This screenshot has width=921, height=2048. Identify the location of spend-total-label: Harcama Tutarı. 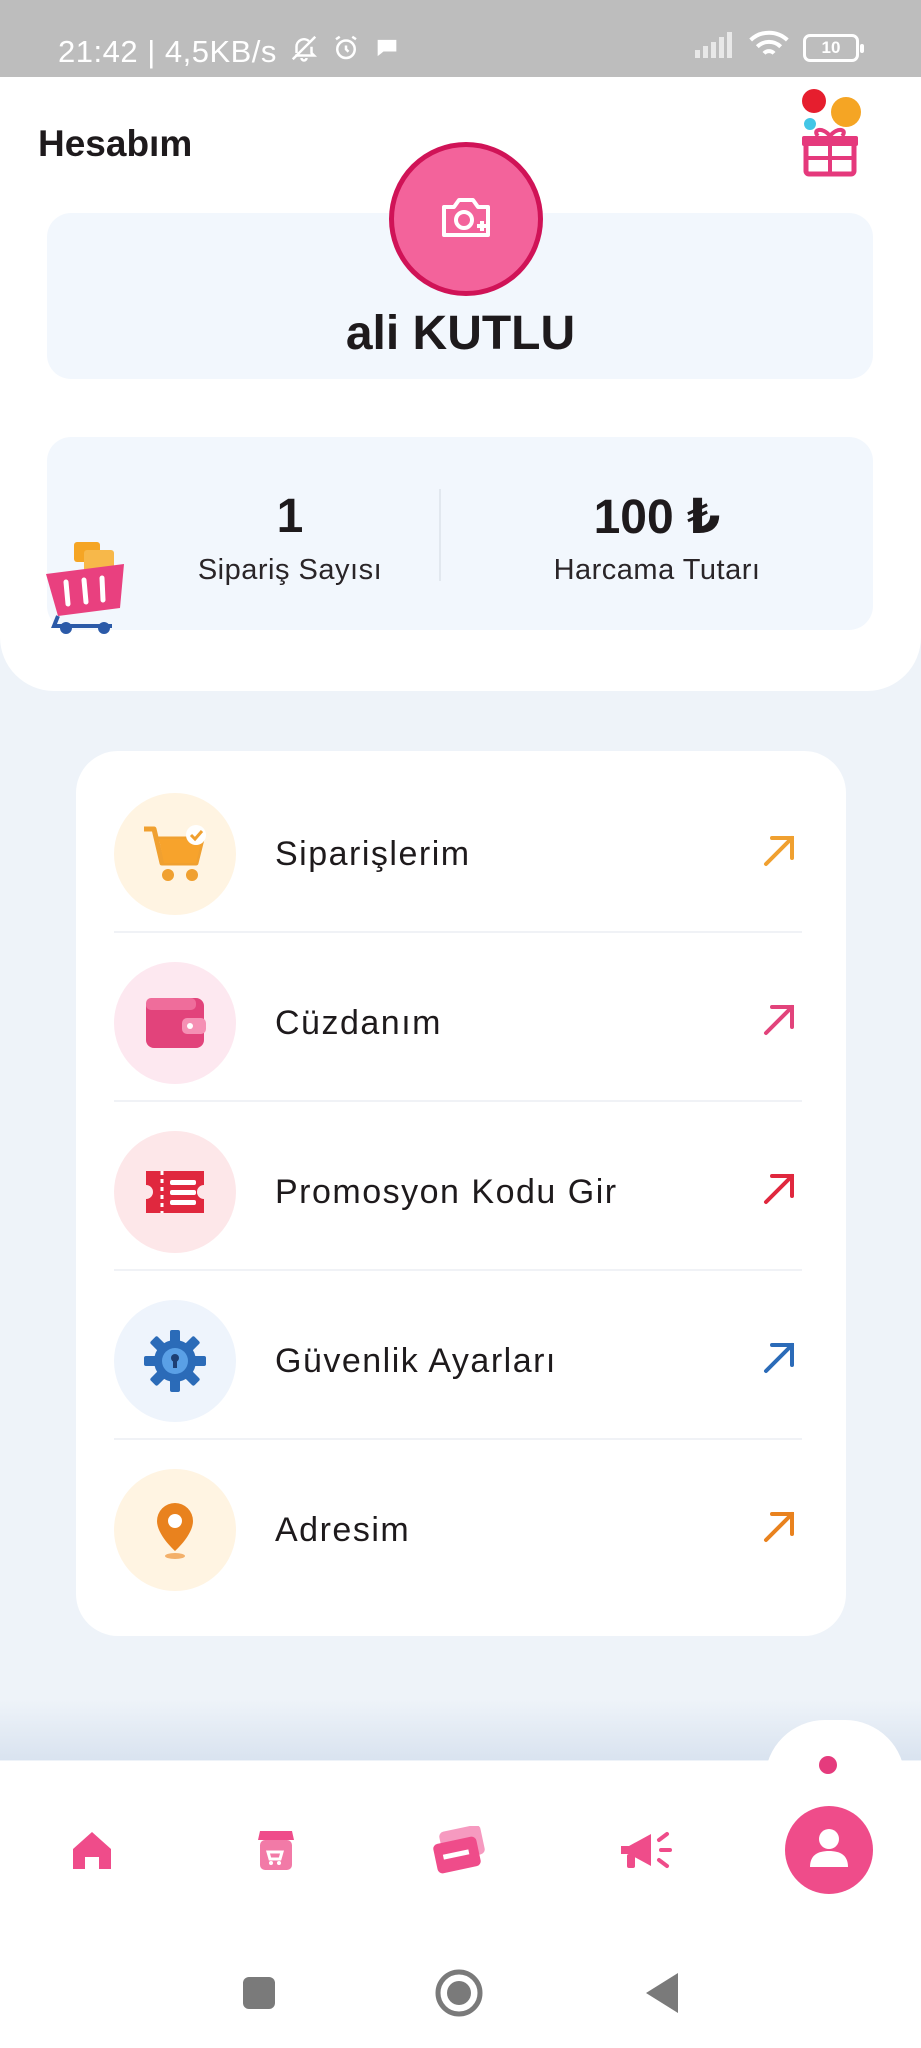
(657, 570).